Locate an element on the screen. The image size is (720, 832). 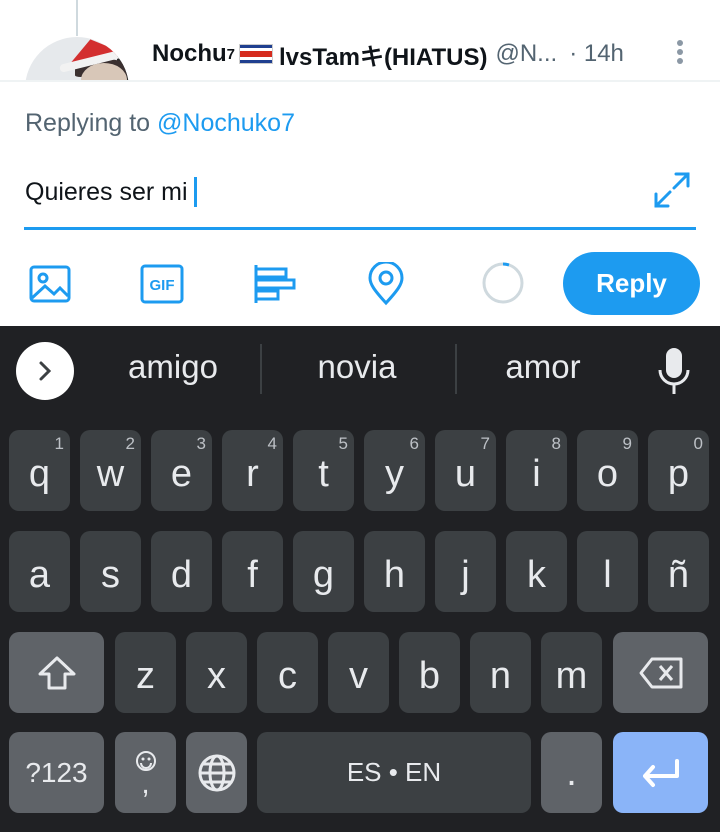
key-c: c is located at coordinates (287, 672).